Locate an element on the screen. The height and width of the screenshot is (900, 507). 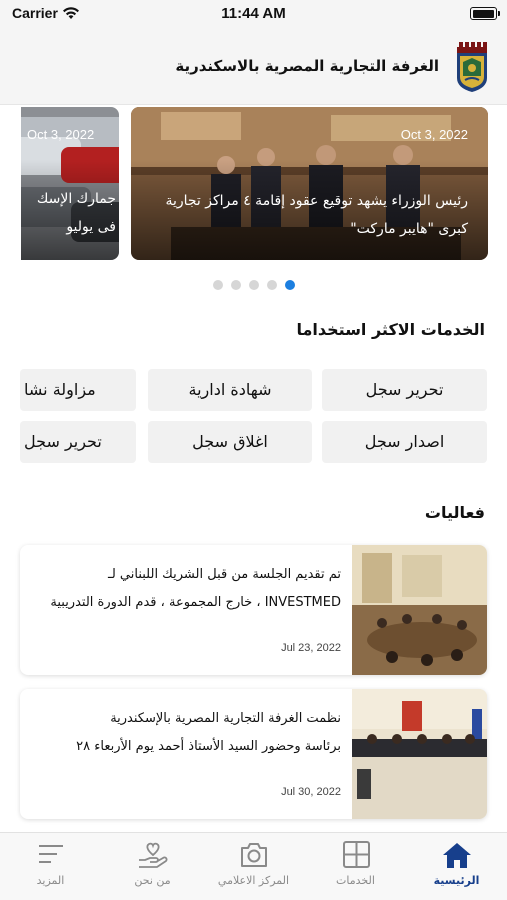
camera-icon is located at coordinates (253, 855).